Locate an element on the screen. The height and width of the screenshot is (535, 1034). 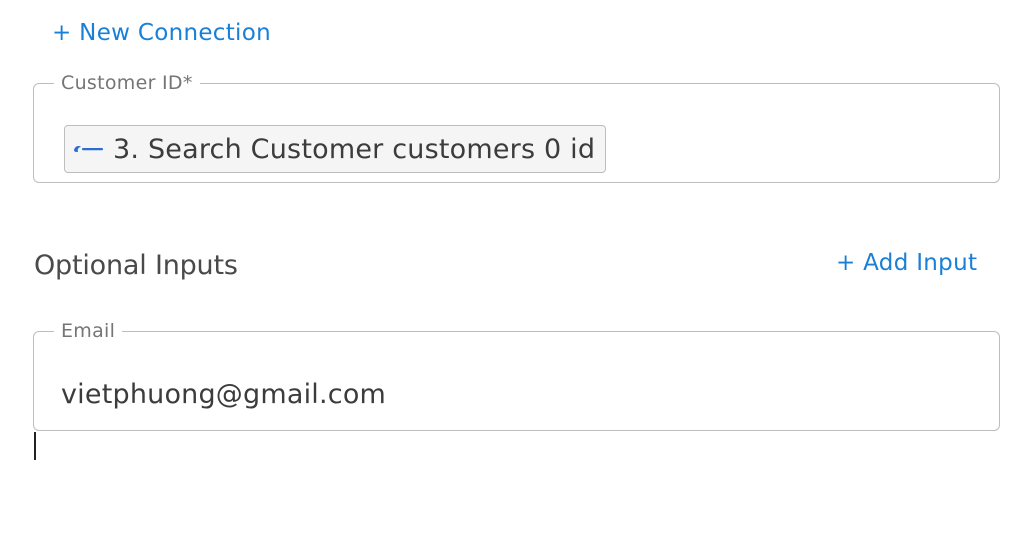
app-logo-icon is located at coordinates (89, 149).